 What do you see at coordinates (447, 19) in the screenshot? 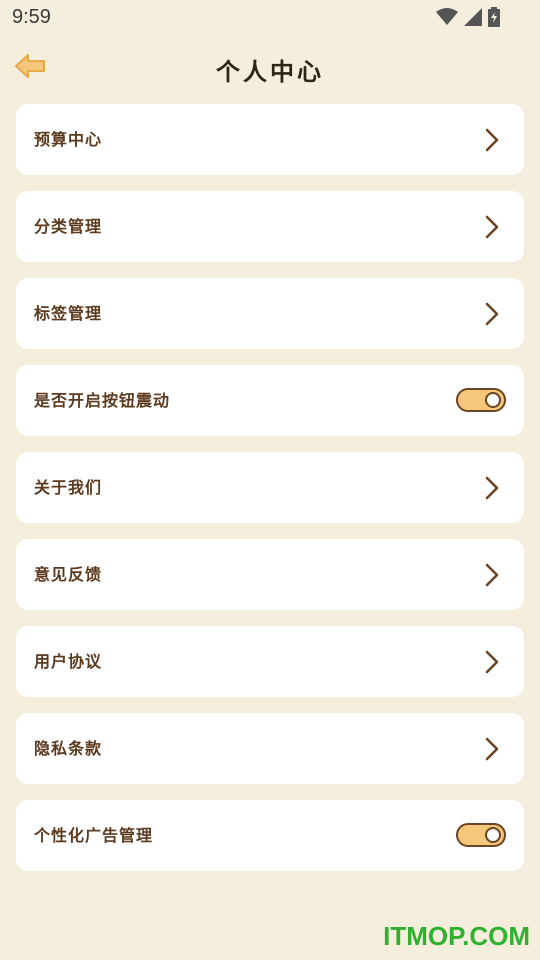
I see `wifi-icon` at bounding box center [447, 19].